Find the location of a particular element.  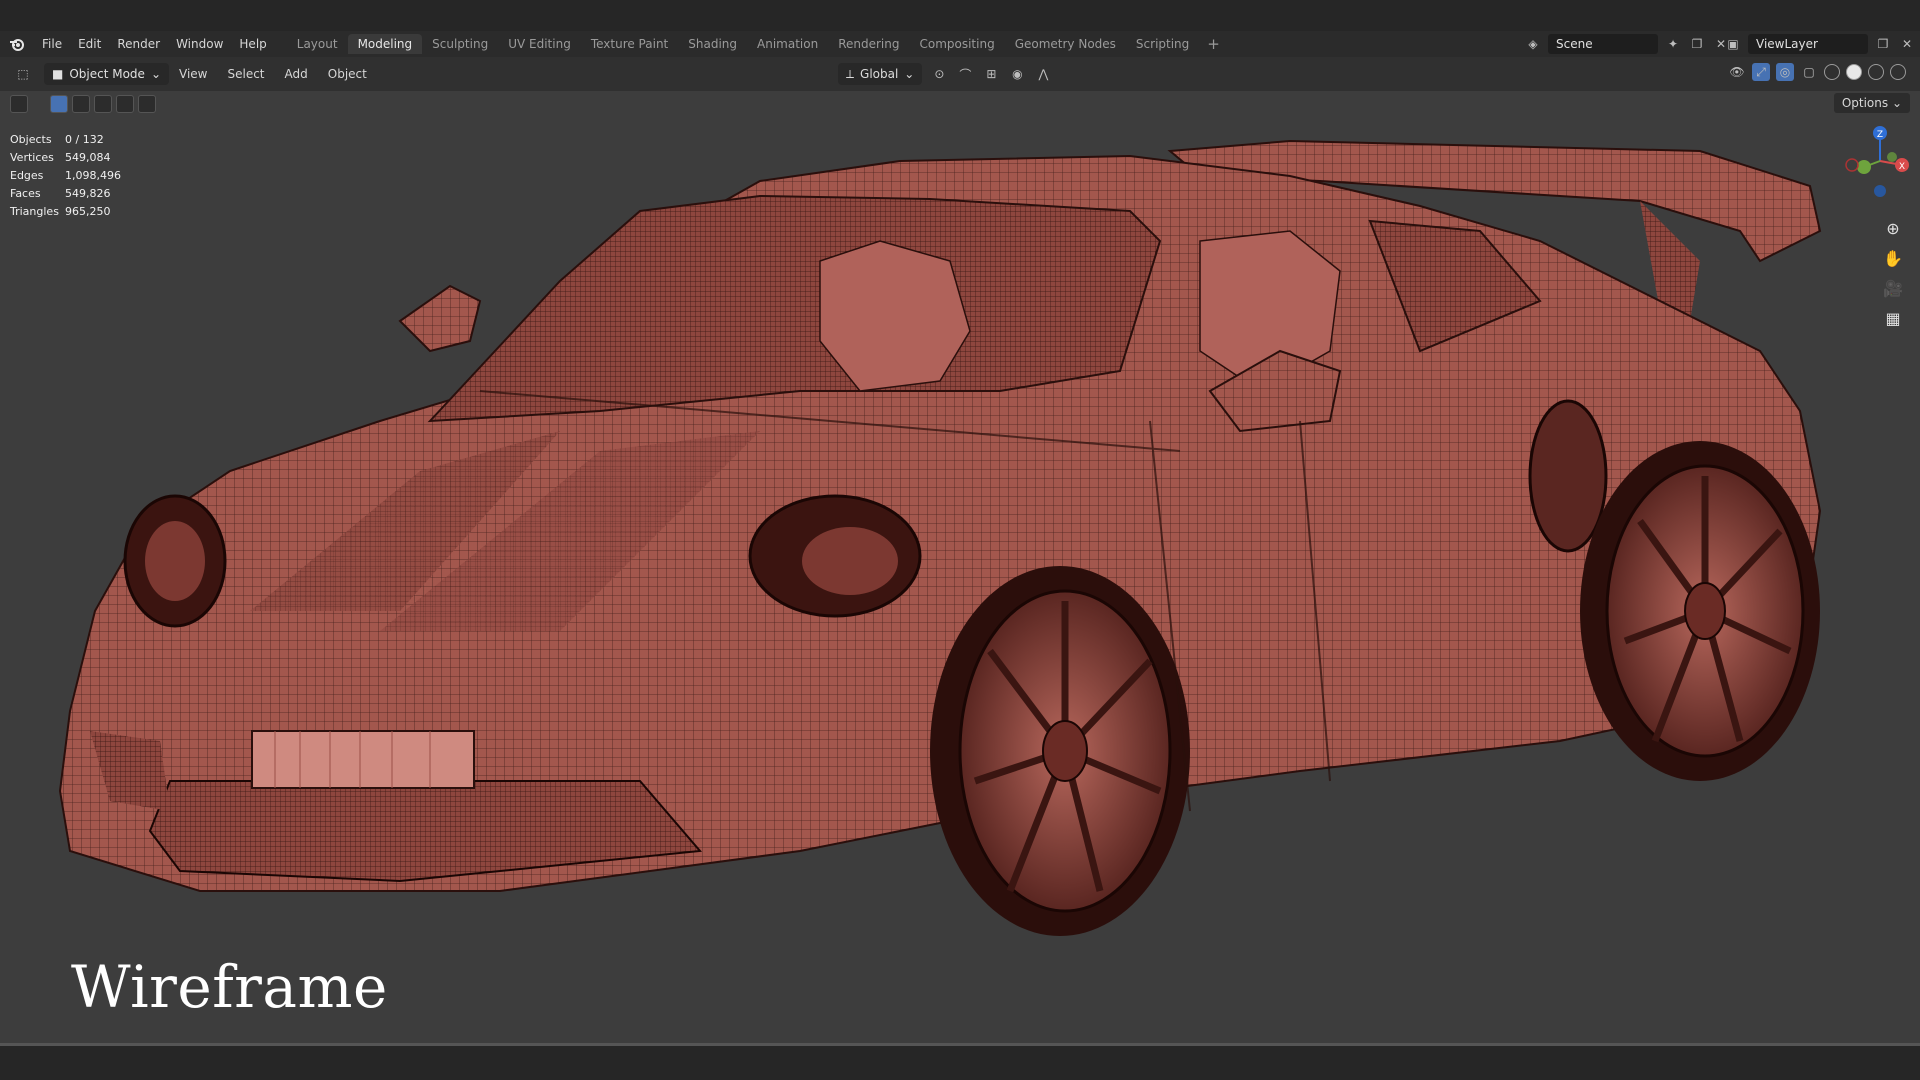

selection-mode-group is located at coordinates (83, 104).